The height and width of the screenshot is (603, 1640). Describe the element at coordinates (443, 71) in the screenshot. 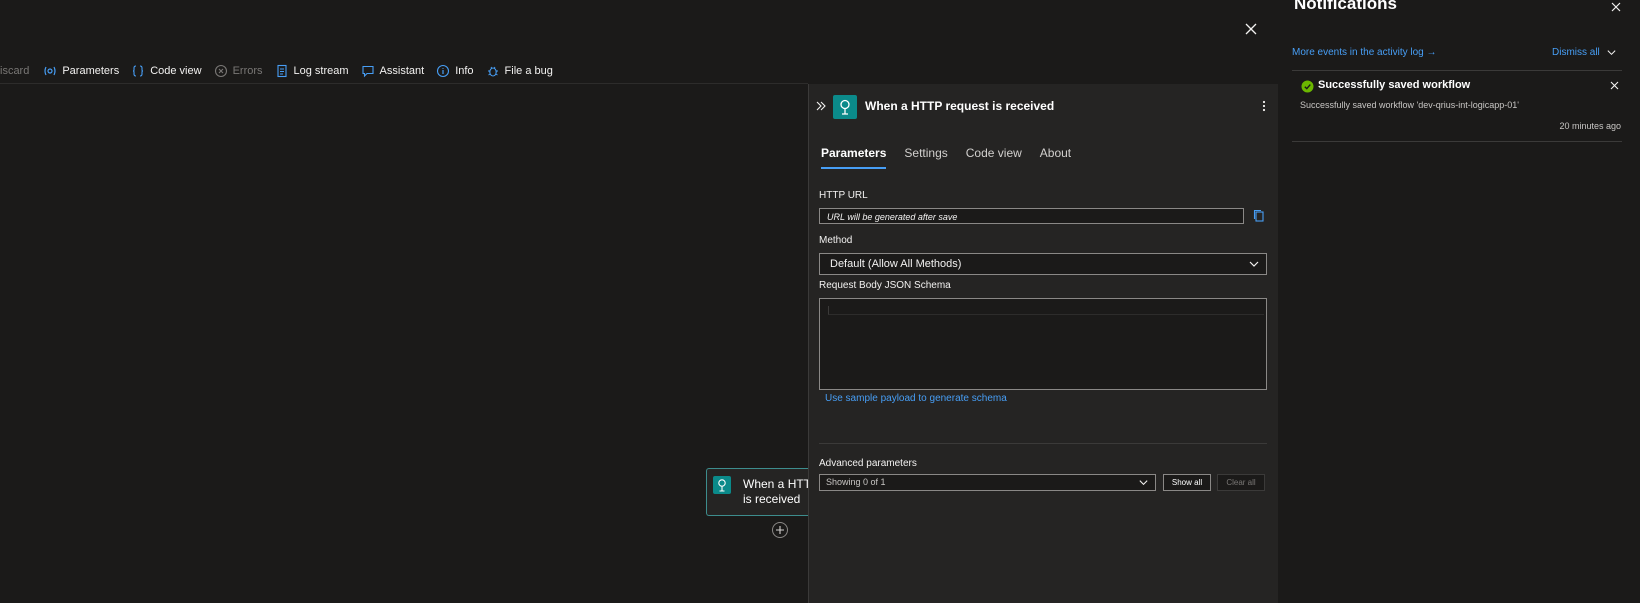

I see `info-icon` at that location.